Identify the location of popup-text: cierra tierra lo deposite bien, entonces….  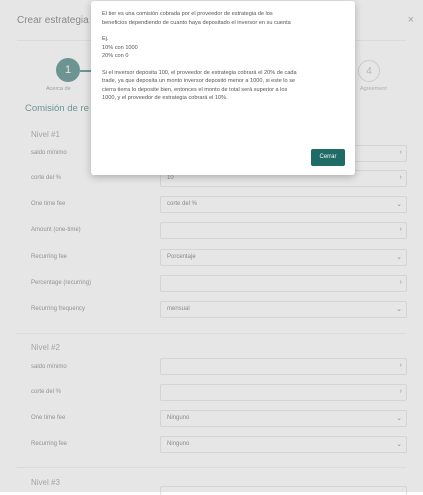
(195, 89).